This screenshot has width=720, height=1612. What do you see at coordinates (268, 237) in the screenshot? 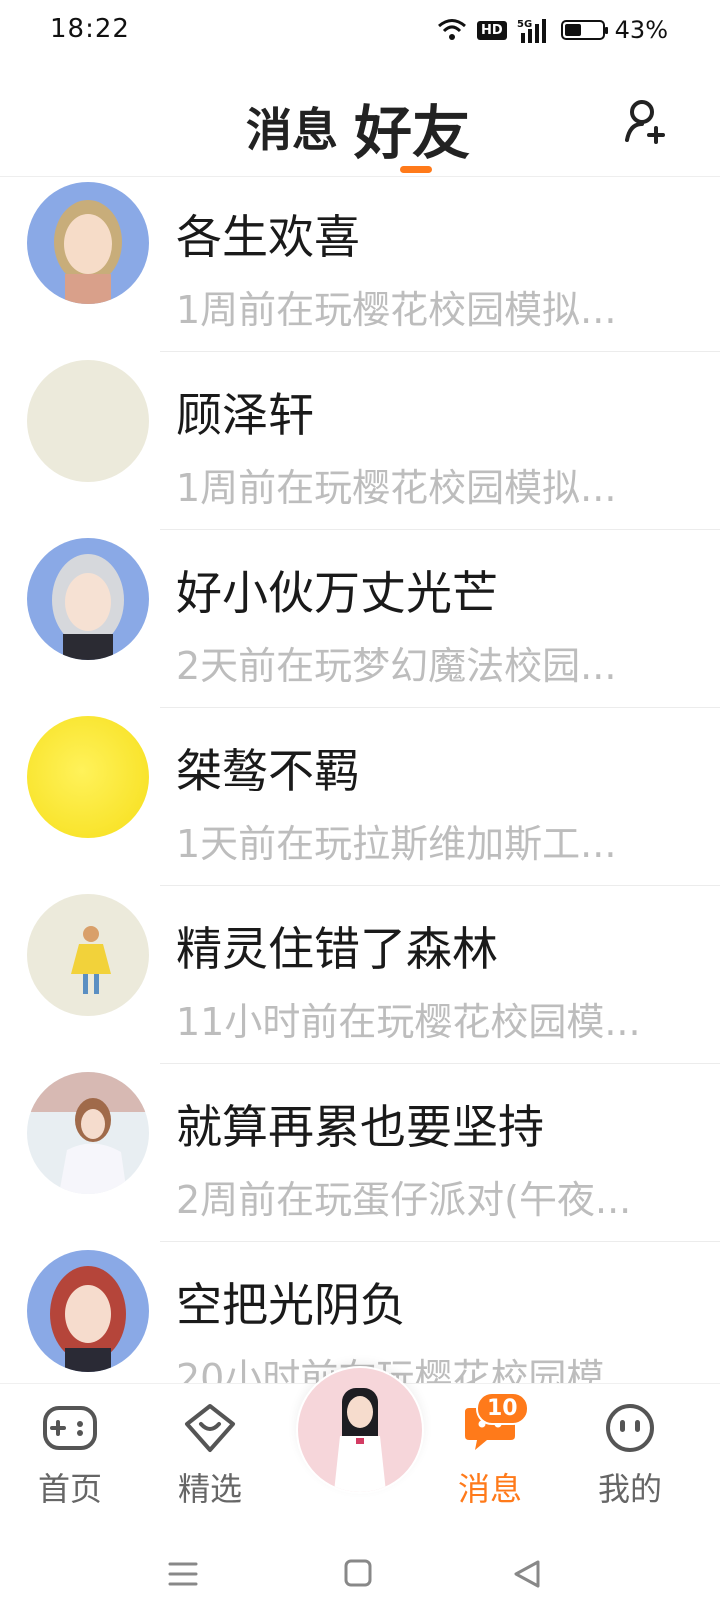
I see `friend-name: 各生欢喜` at bounding box center [268, 237].